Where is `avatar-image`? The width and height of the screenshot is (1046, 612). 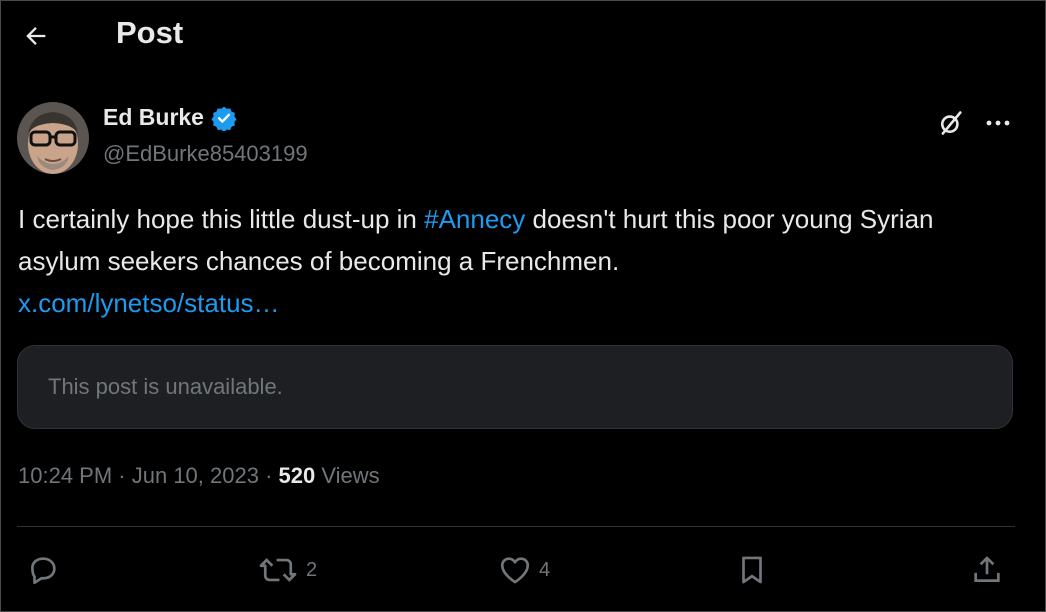
avatar-image is located at coordinates (53, 138).